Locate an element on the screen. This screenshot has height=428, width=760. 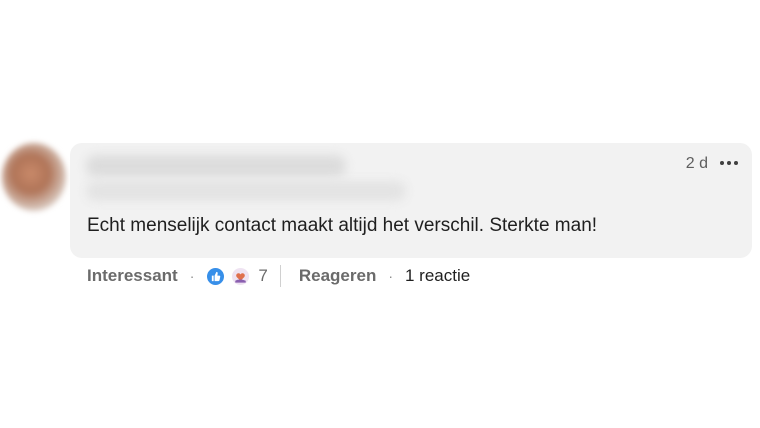
like-reaction-icon is located at coordinates (216, 276).